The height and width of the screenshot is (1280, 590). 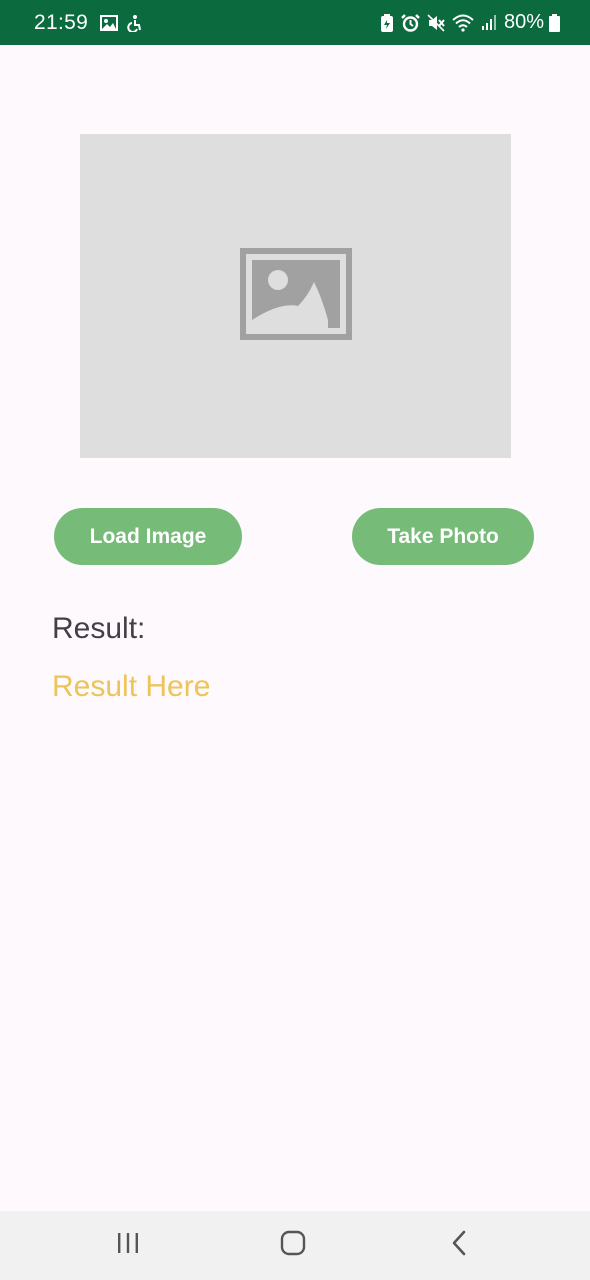 What do you see at coordinates (489, 22) in the screenshot?
I see `cellular-signal-icon` at bounding box center [489, 22].